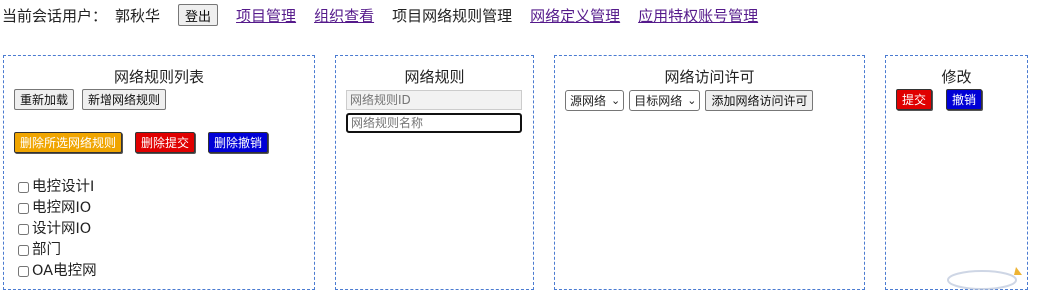 This screenshot has height=301, width=1039. Describe the element at coordinates (964, 99) in the screenshot. I see `cancel-button: 撤销` at that location.